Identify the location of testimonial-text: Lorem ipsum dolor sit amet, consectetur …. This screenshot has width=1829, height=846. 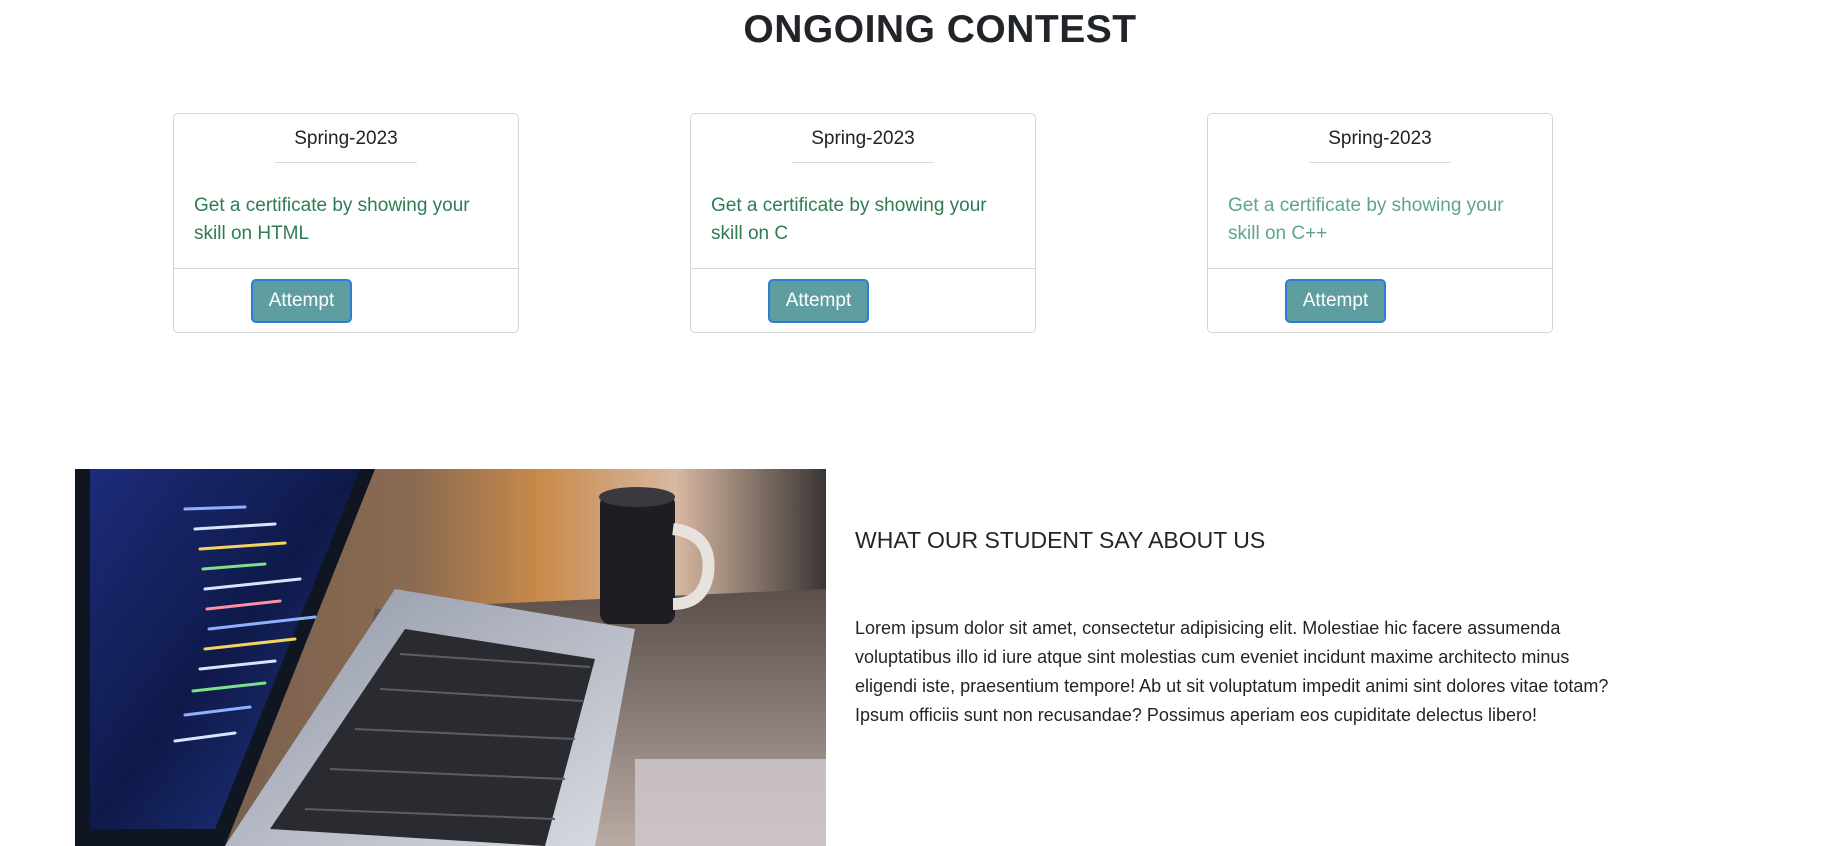
(1232, 671).